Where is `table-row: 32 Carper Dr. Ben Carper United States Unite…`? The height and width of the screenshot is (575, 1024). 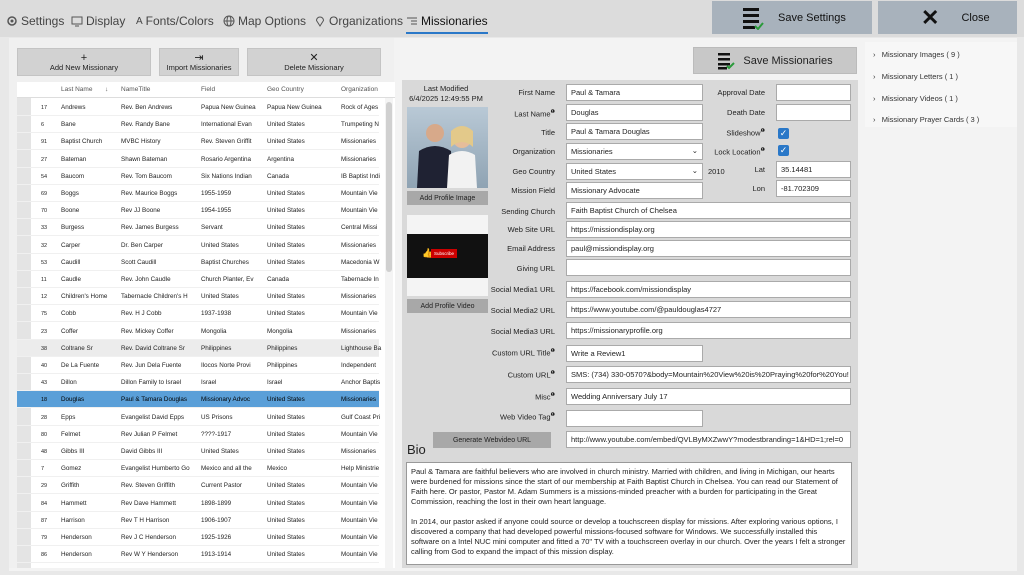
table-row: 32 Carper Dr. Ben Carper United States Unite… is located at coordinates (198, 245).